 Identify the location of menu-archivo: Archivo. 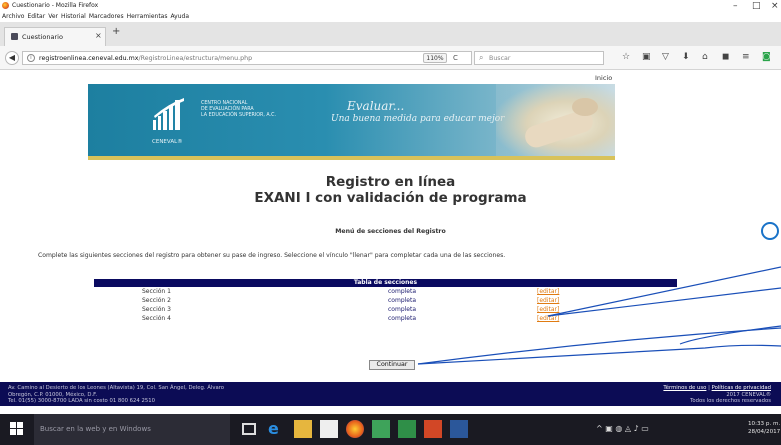
(13, 17).